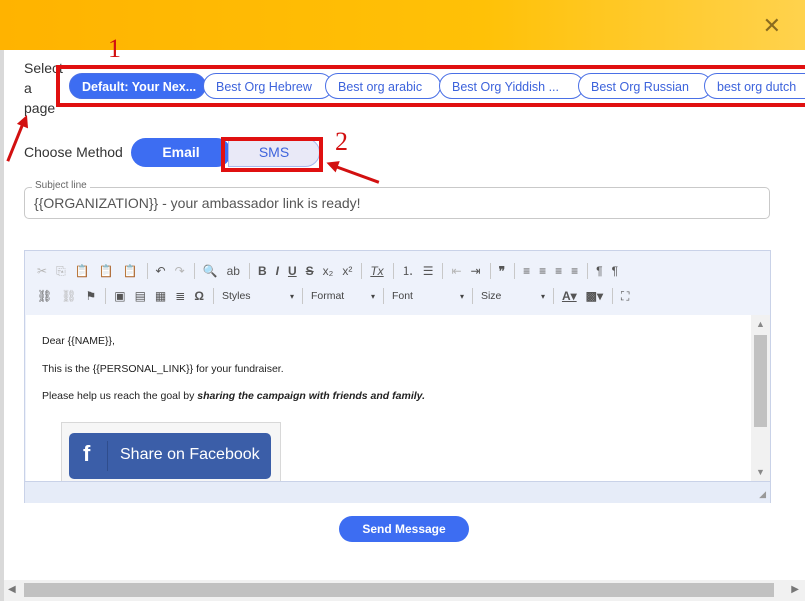 The height and width of the screenshot is (601, 805). I want to click on window-edge, so click(2, 300).